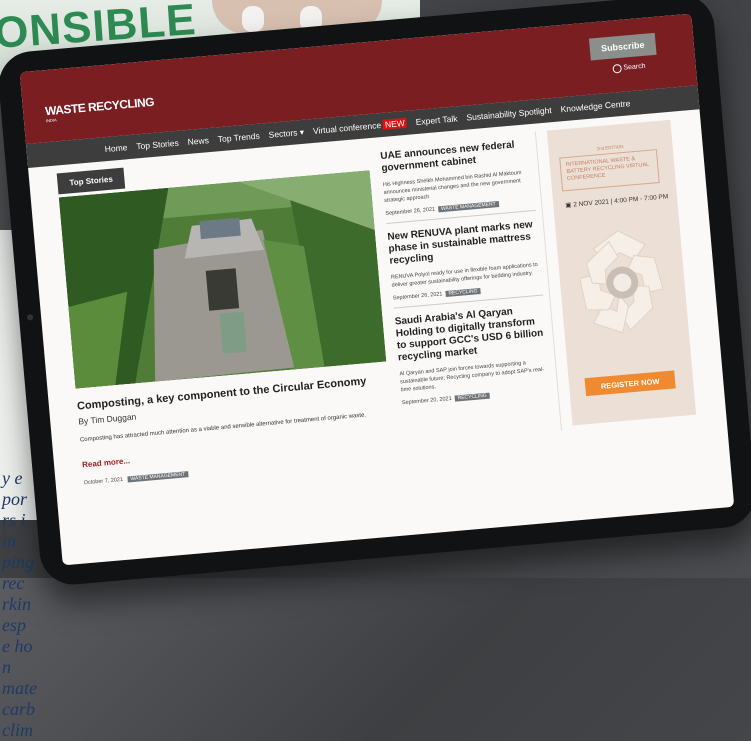  I want to click on nav-item-sustainability-spotlight: Sustainability Spotlight, so click(509, 113).